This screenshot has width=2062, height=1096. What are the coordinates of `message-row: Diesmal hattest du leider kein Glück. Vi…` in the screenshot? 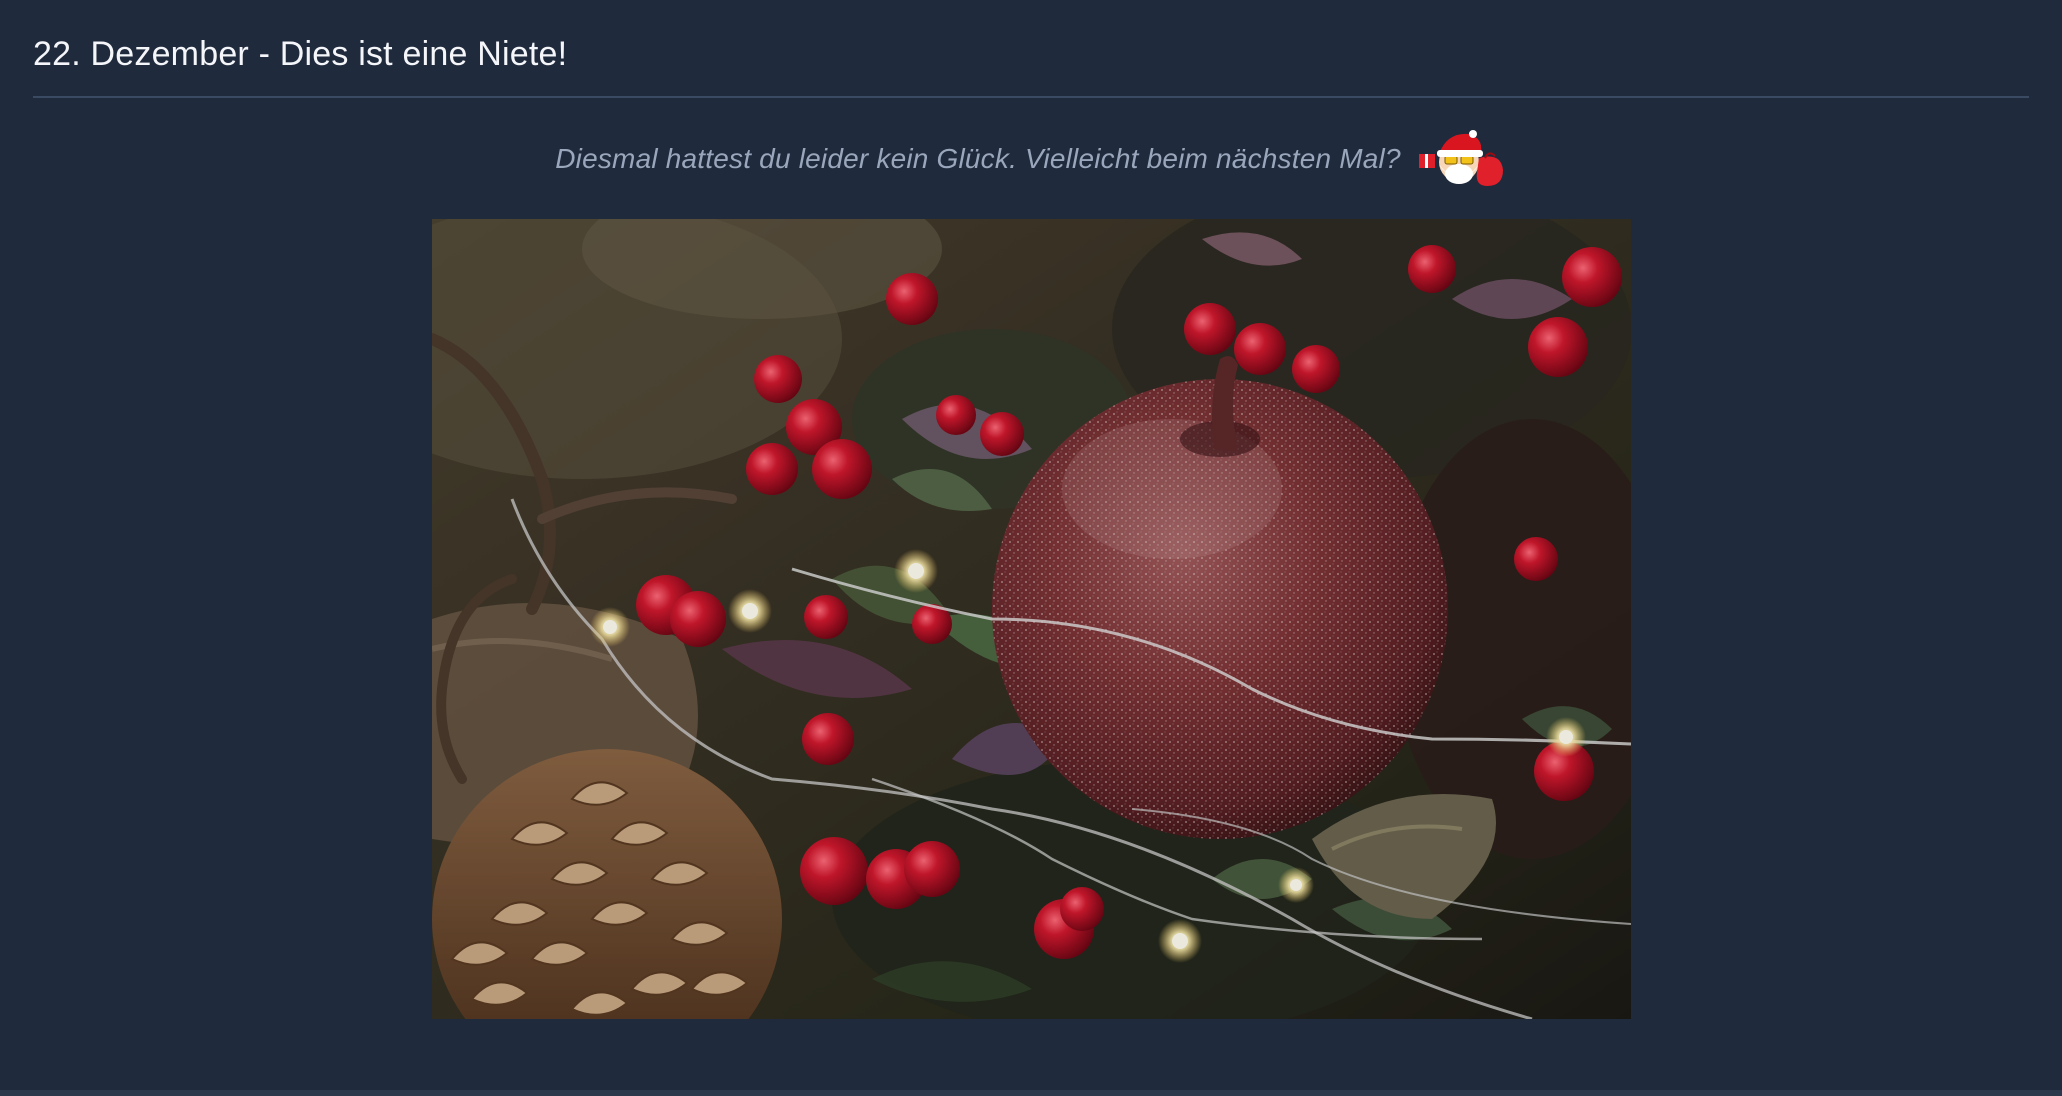 It's located at (1031, 159).